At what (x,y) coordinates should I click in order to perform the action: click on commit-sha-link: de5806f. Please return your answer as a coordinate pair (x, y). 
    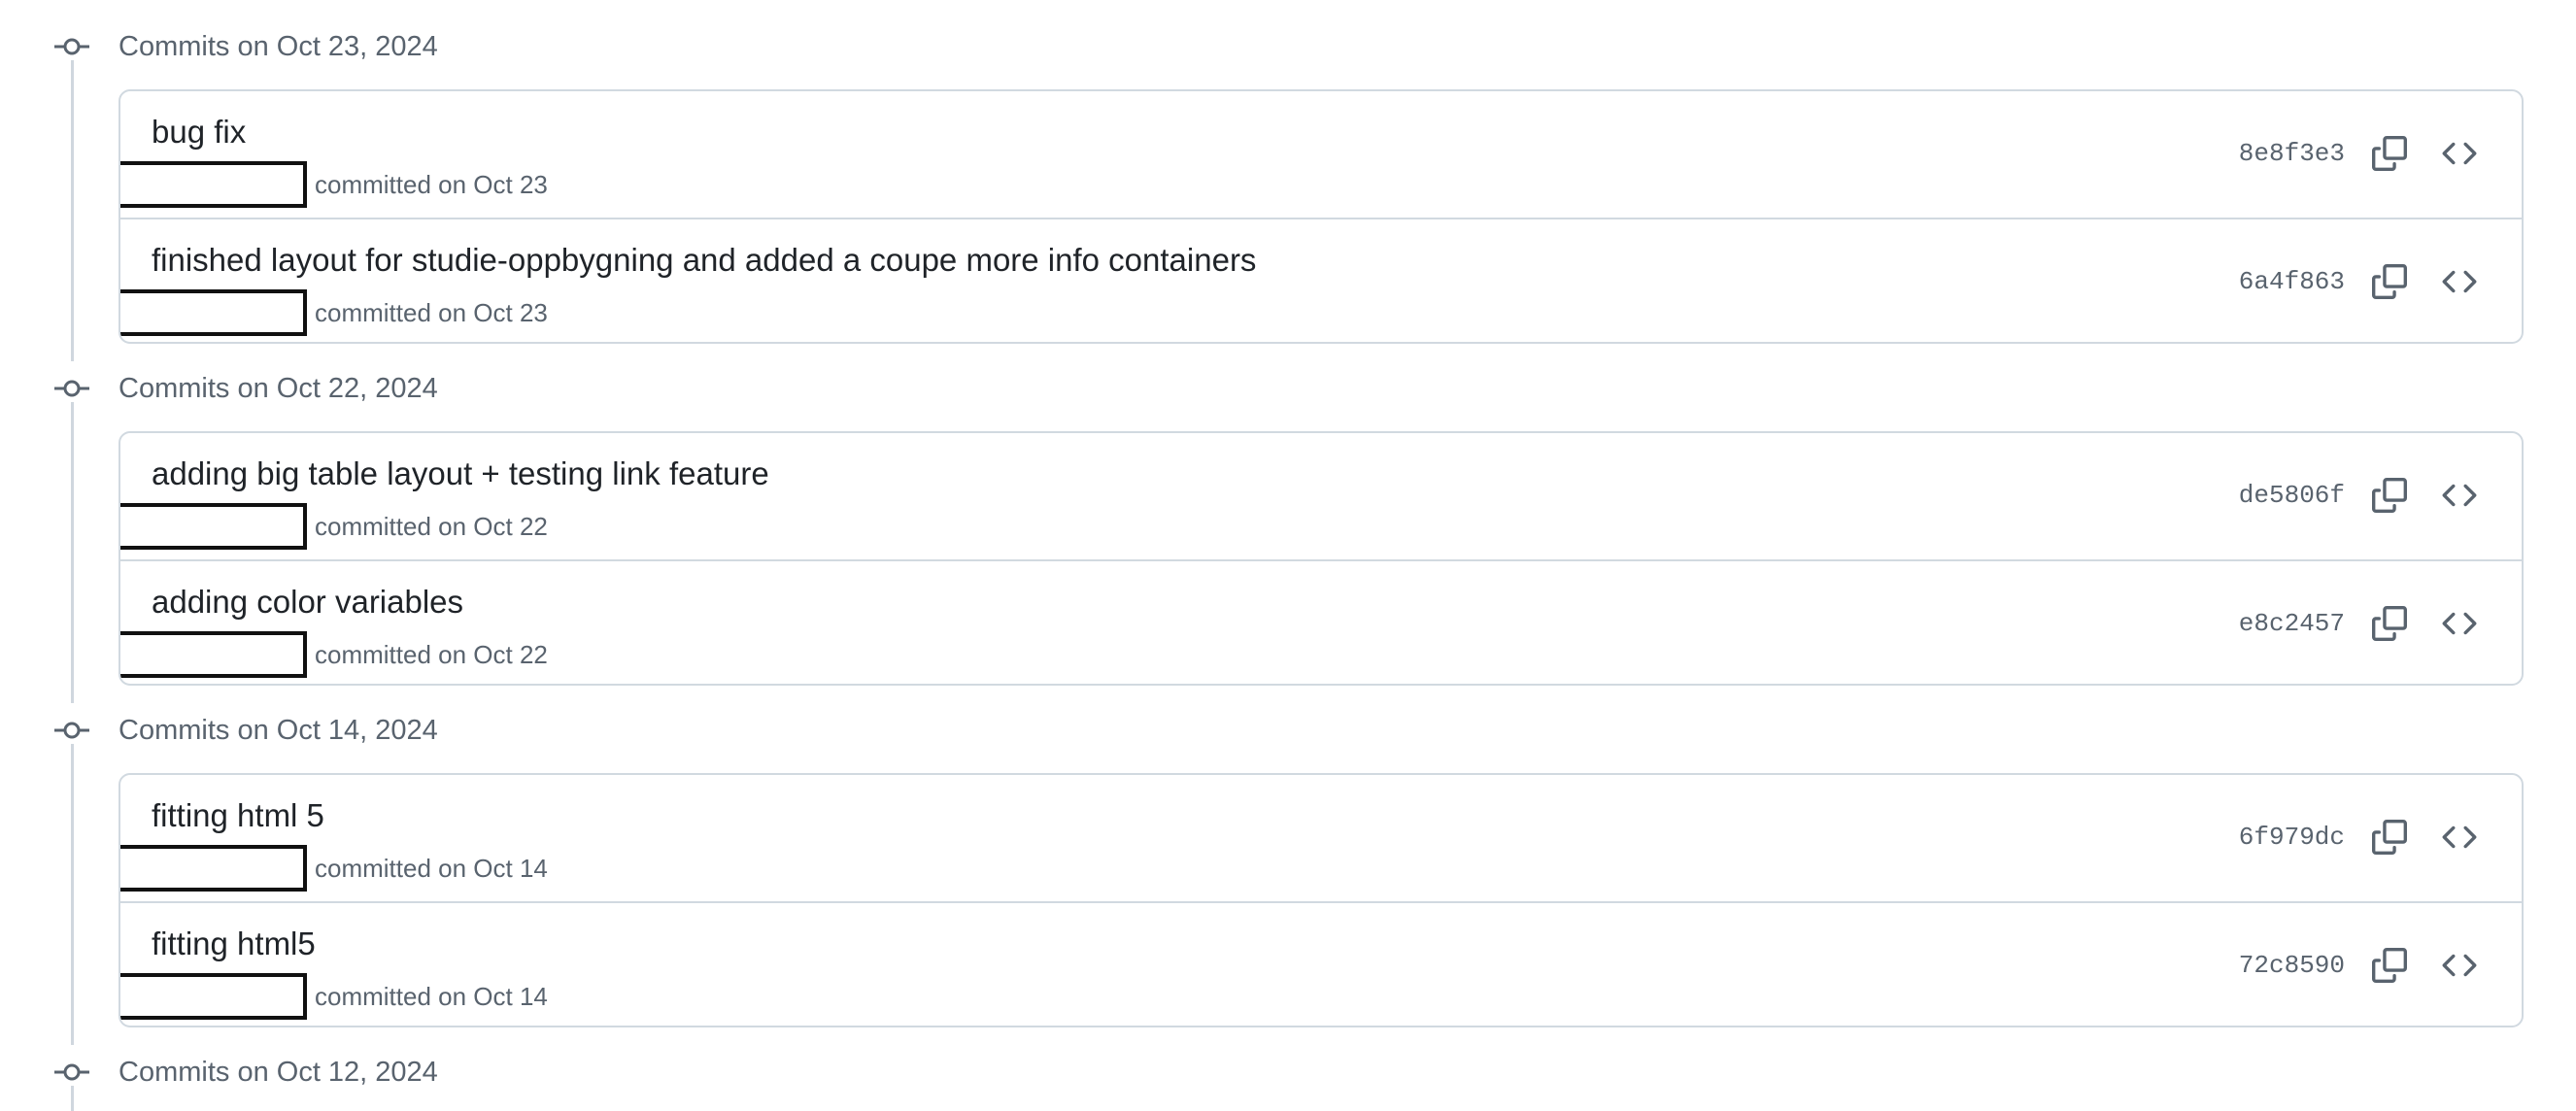
    Looking at the image, I should click on (2292, 495).